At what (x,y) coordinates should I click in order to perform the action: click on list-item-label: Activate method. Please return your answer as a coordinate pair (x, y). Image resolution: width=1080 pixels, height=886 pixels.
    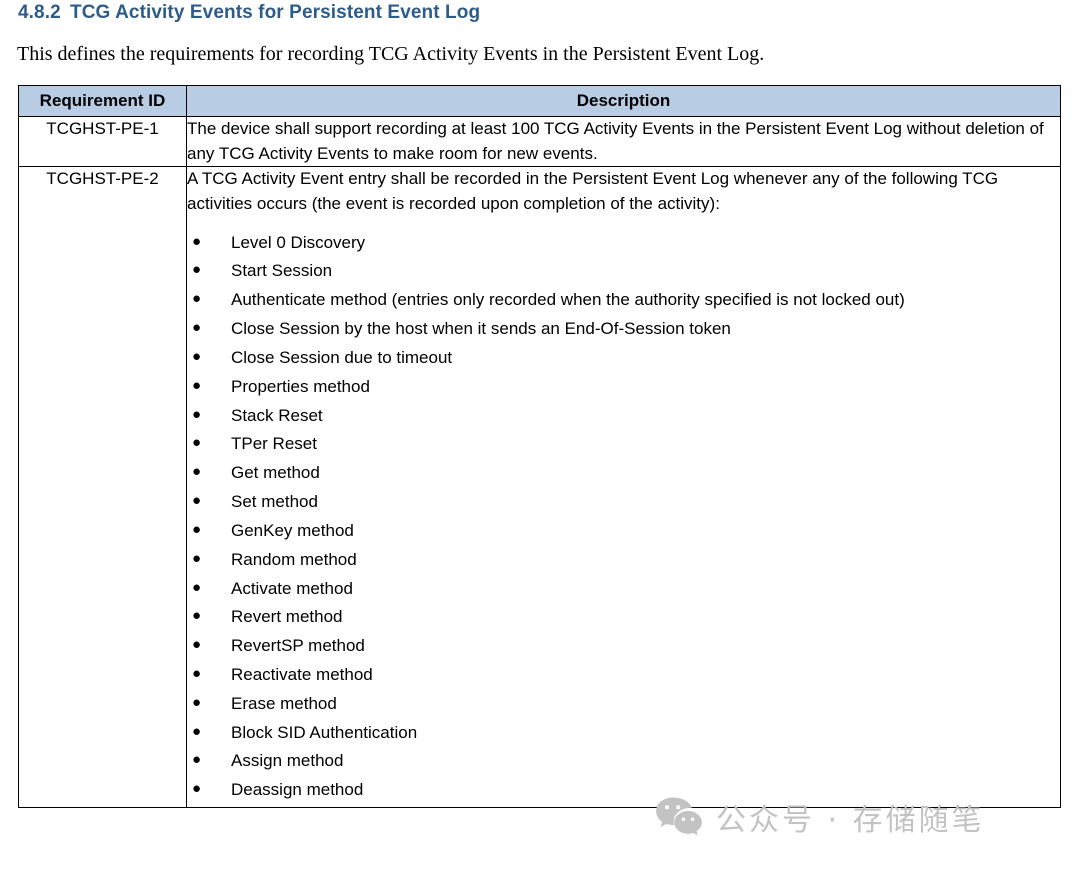
    Looking at the image, I should click on (292, 588).